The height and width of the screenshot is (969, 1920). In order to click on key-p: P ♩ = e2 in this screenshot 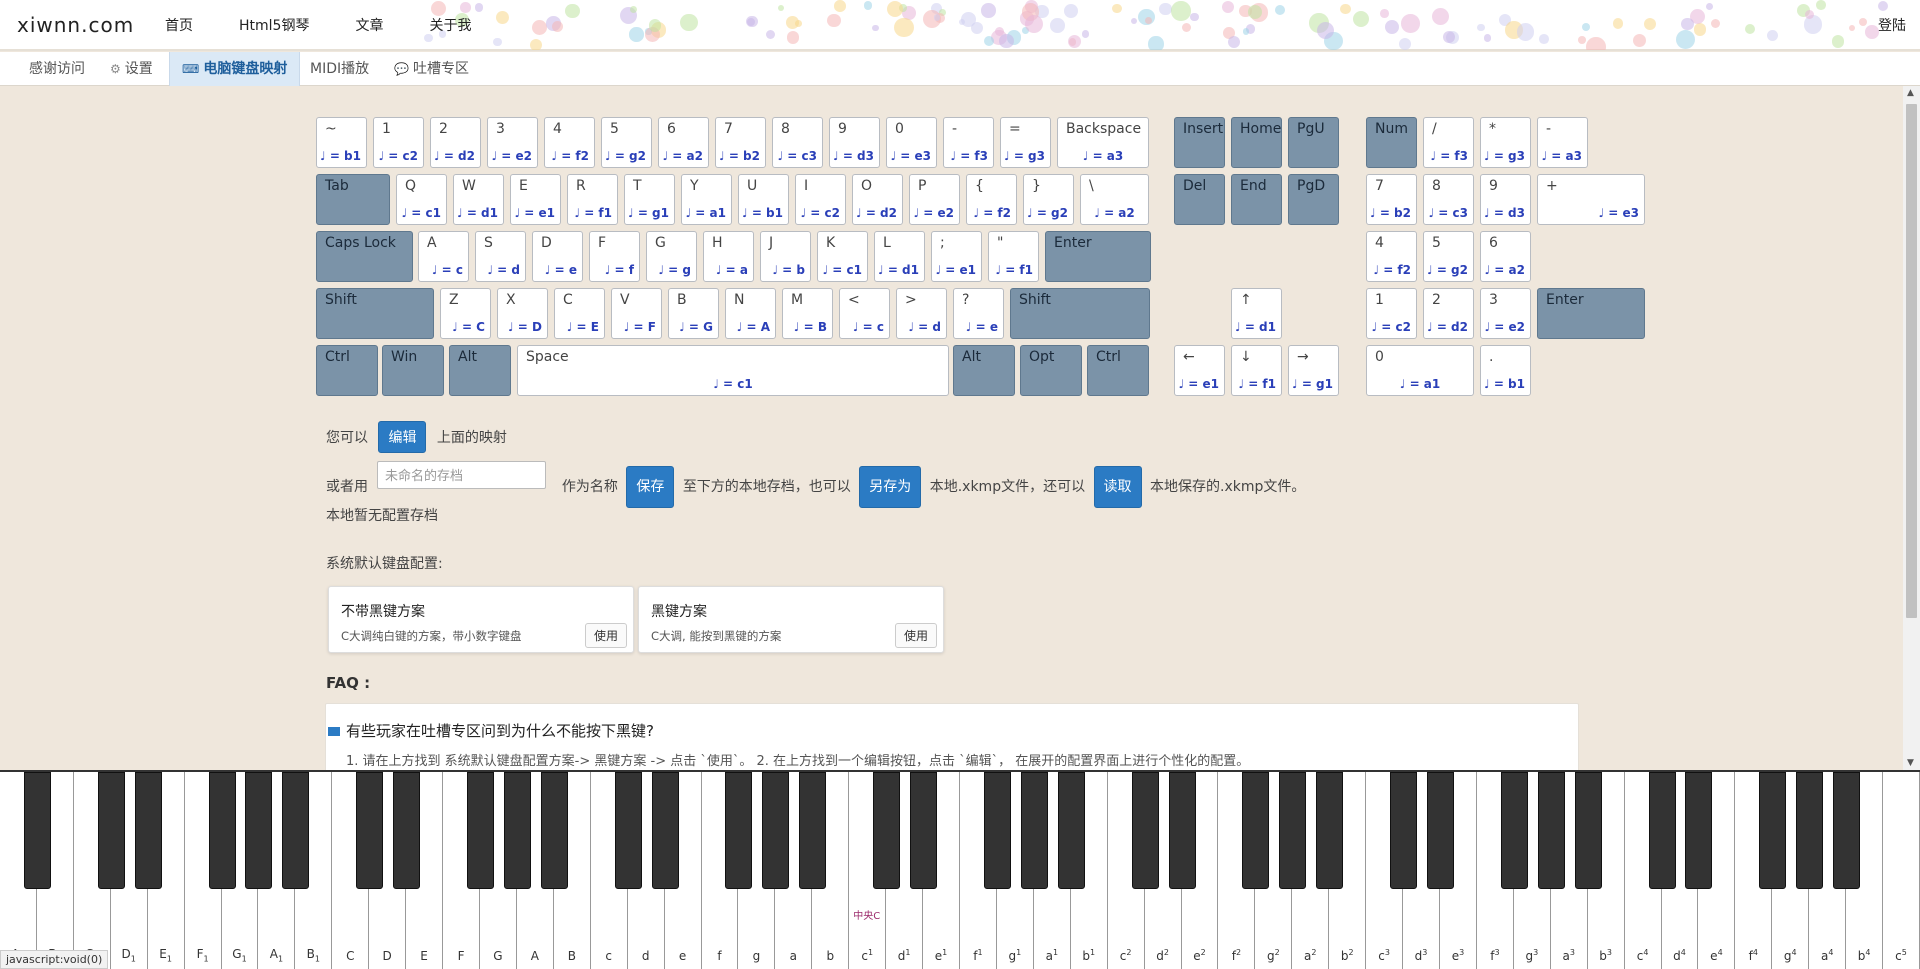, I will do `click(934, 199)`.